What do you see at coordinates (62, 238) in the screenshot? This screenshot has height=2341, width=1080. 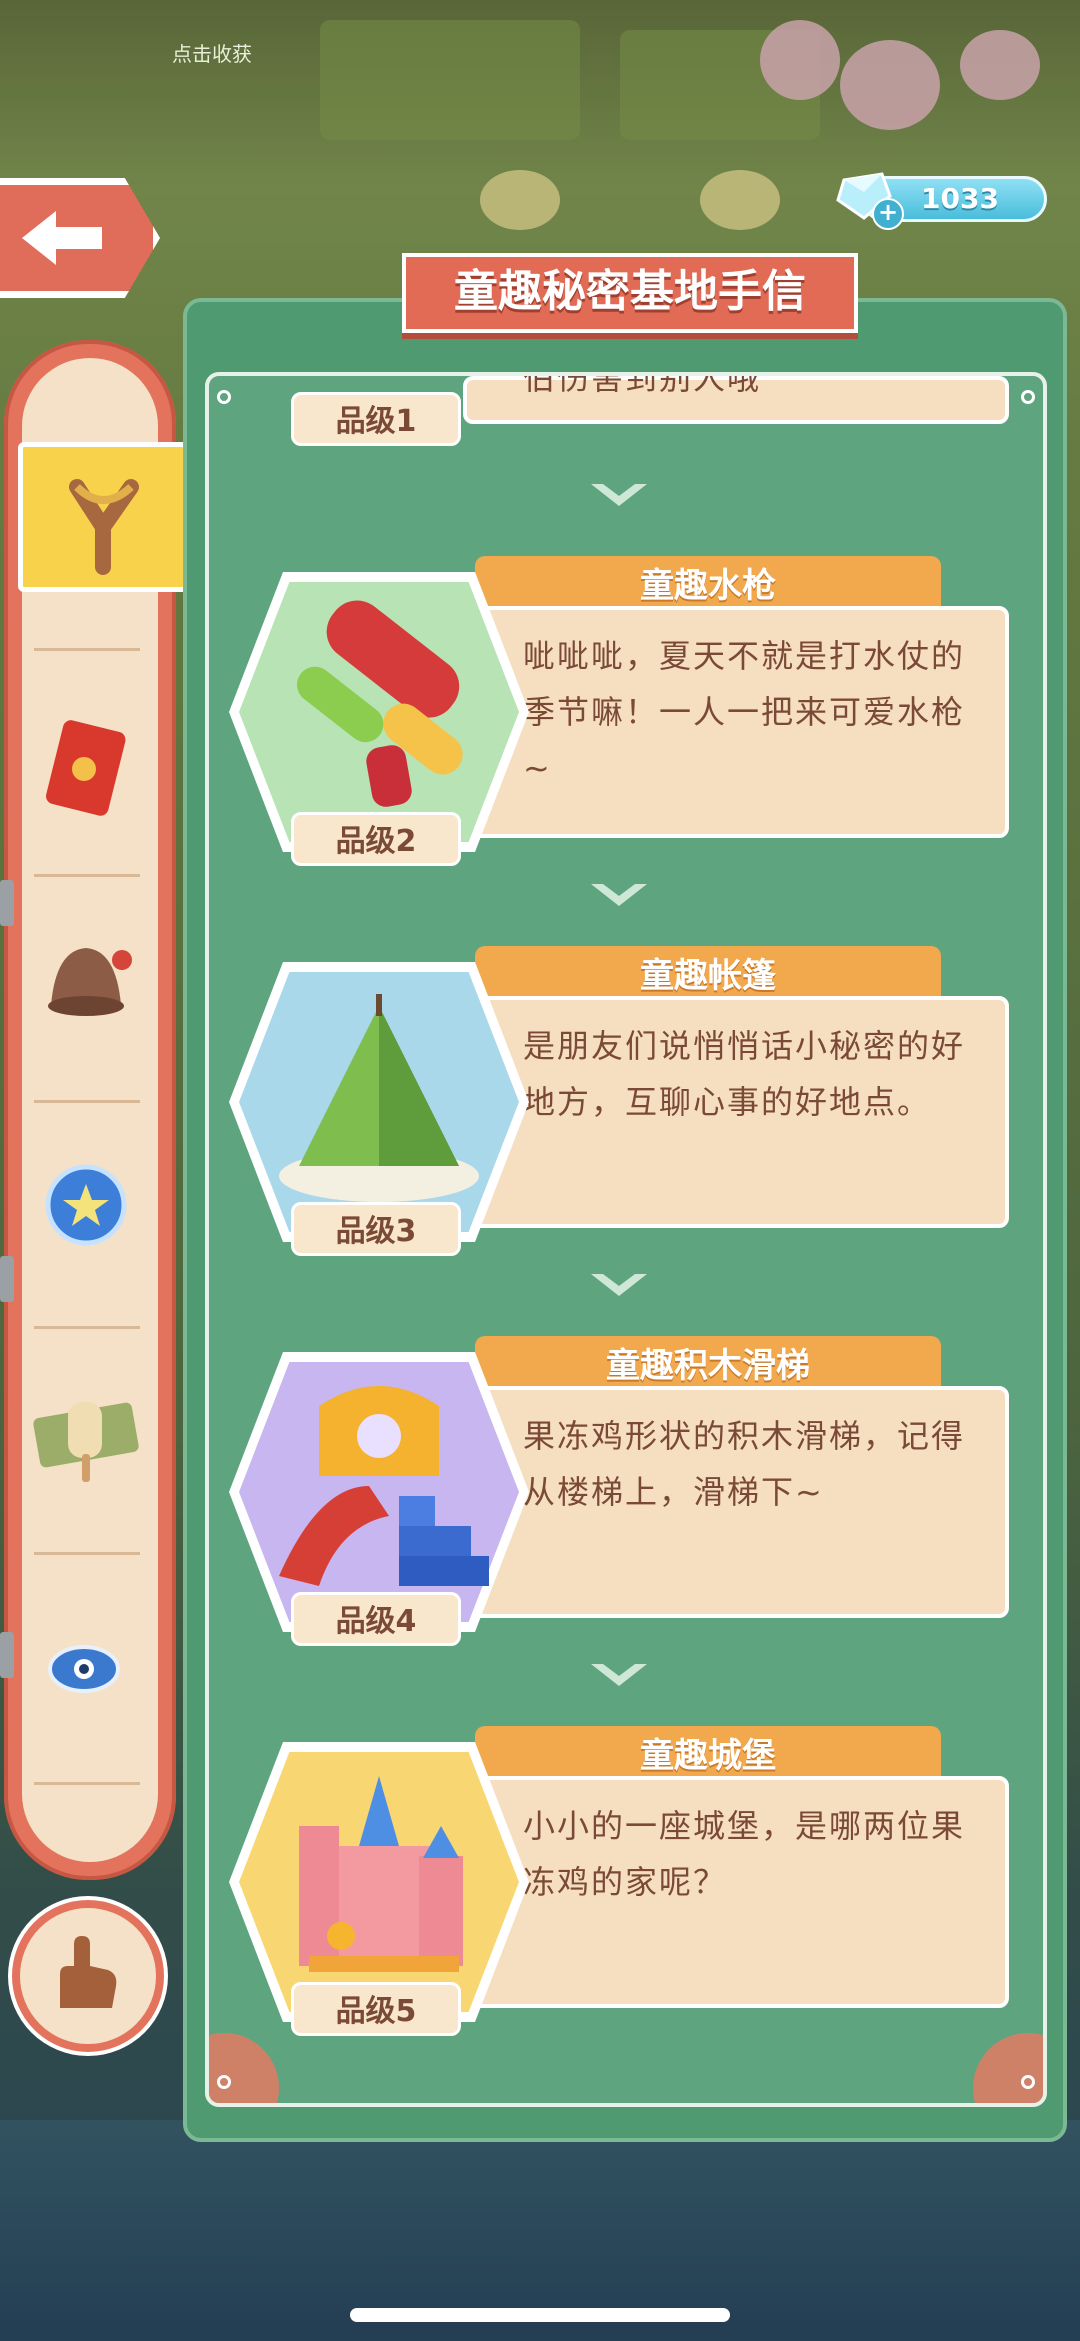 I see `back-arrow-icon` at bounding box center [62, 238].